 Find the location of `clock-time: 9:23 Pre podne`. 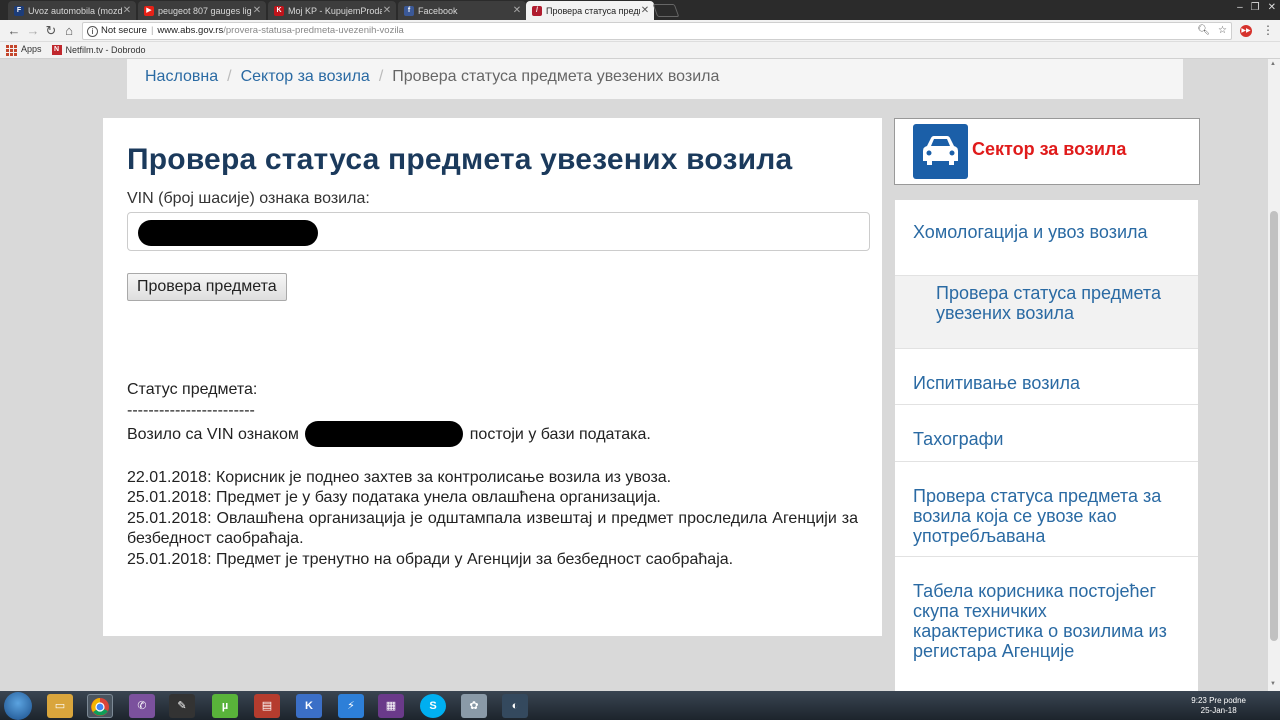

clock-time: 9:23 Pre podne is located at coordinates (1218, 700).